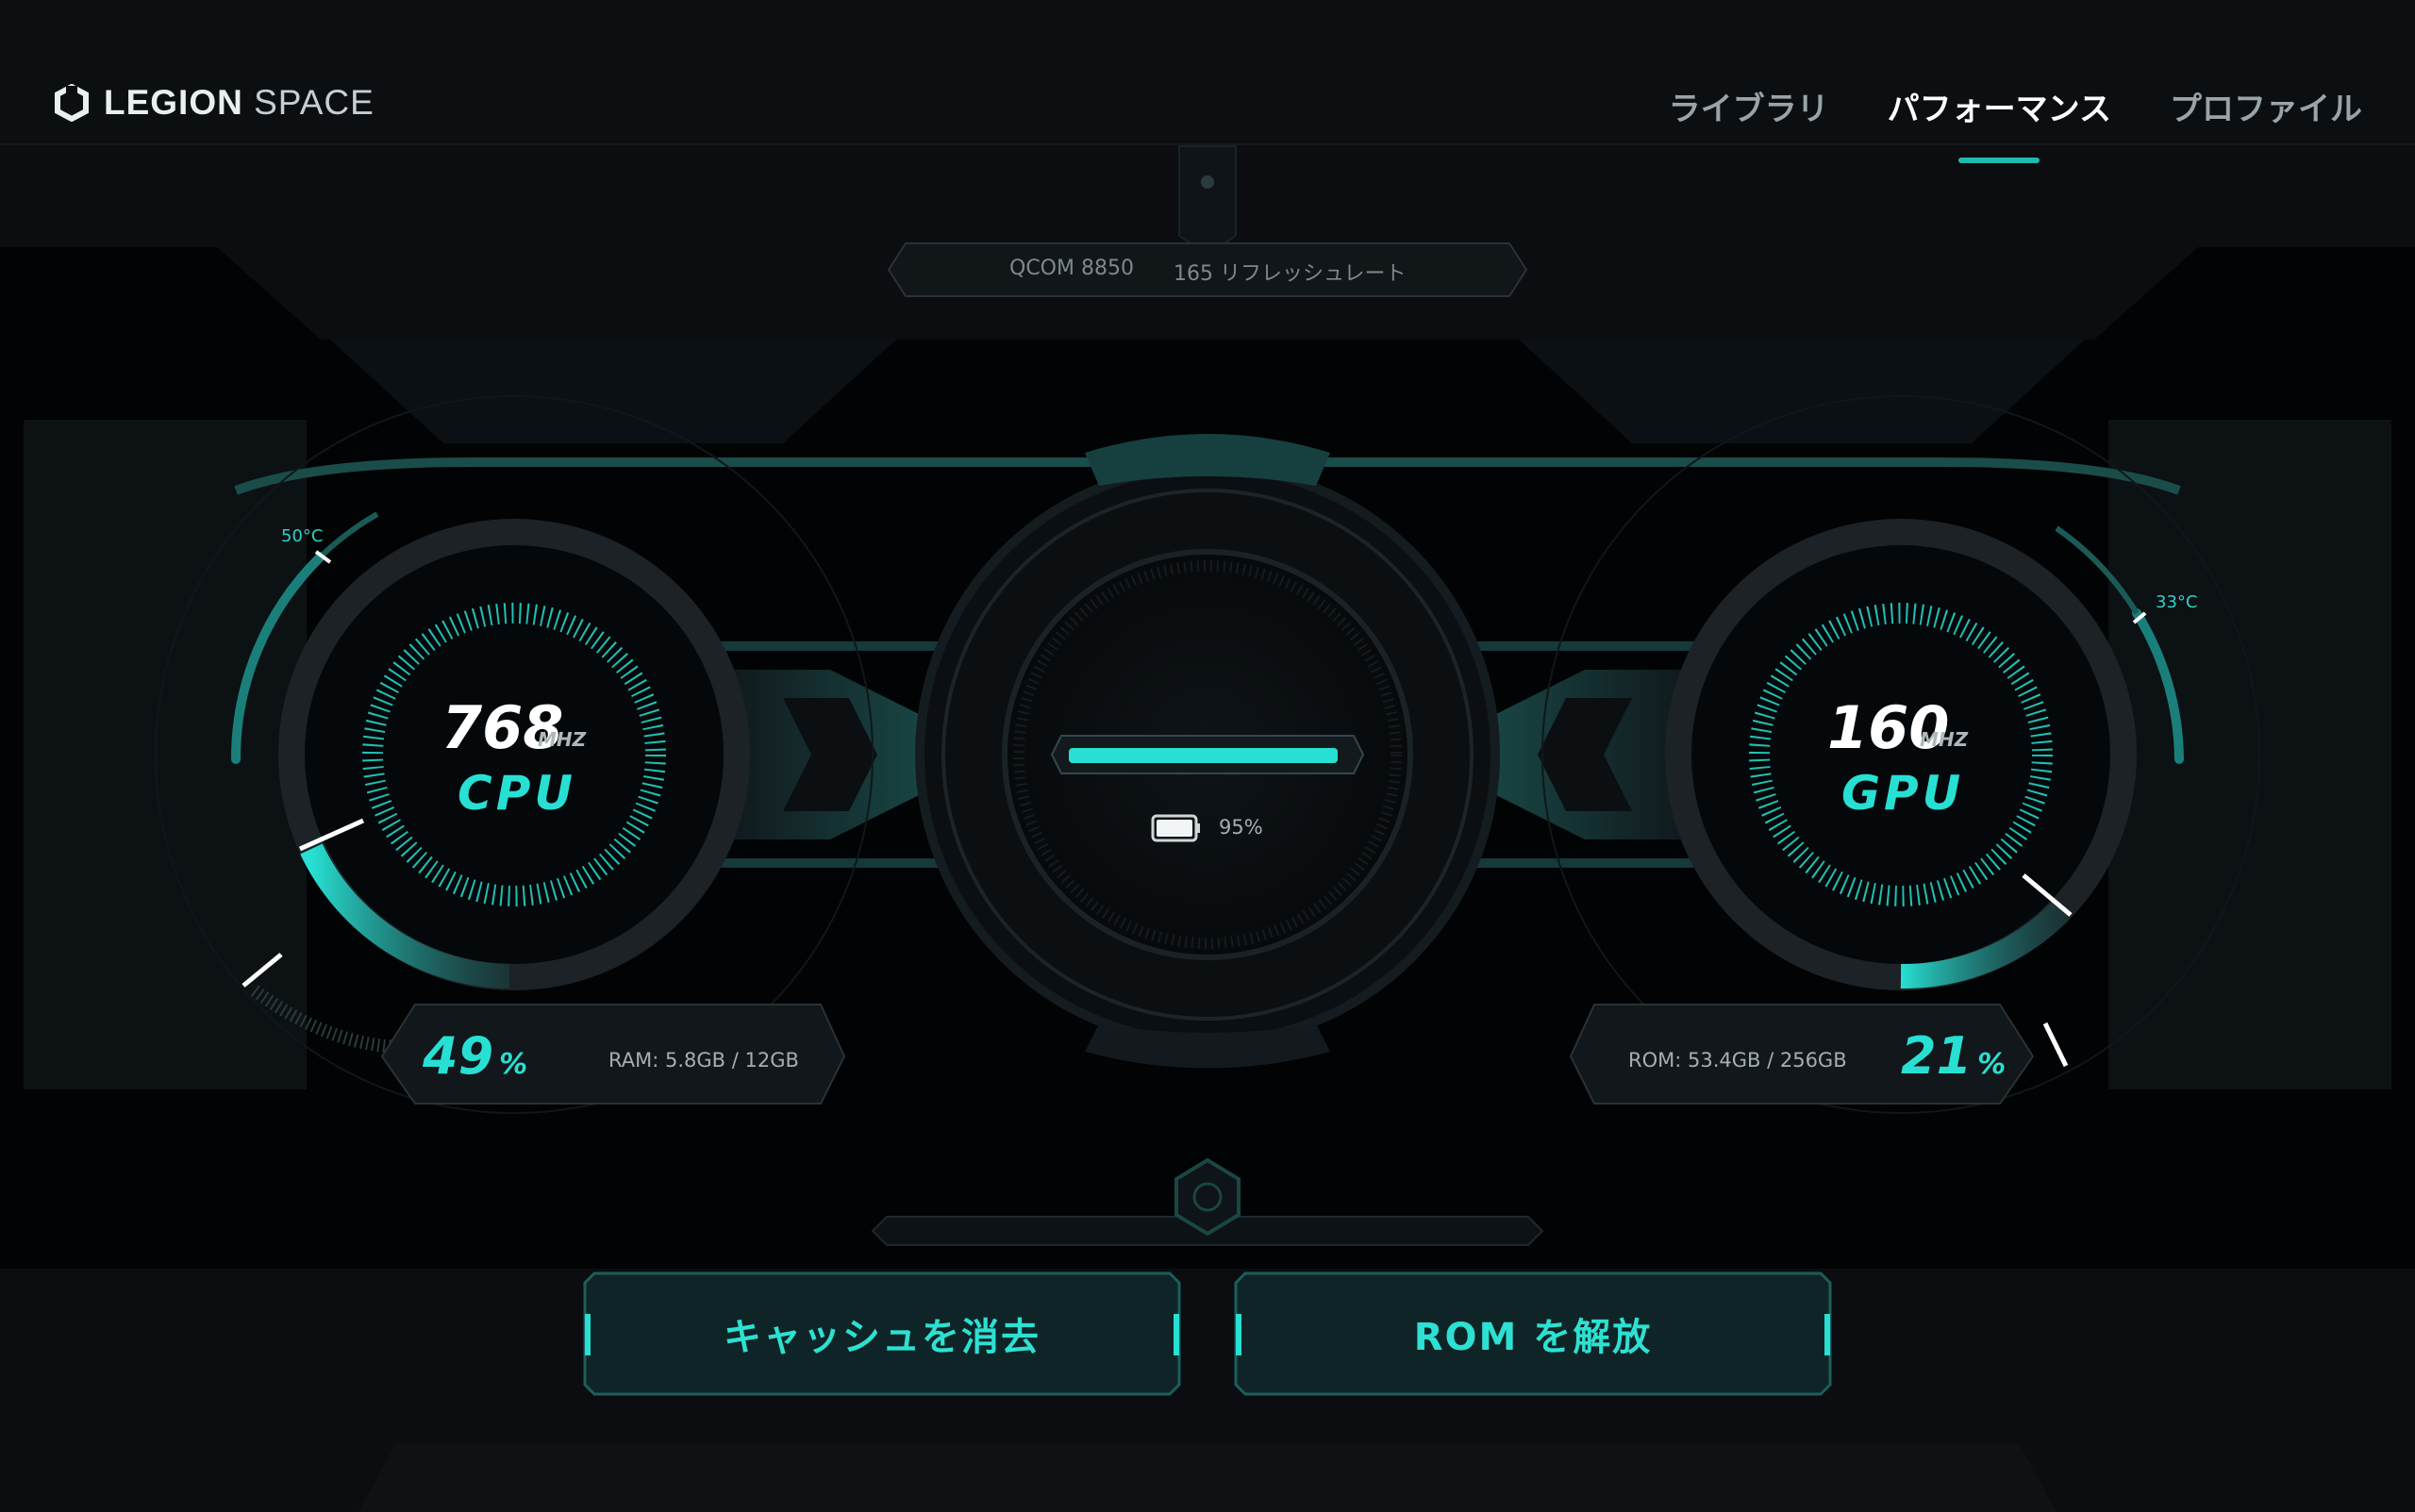 This screenshot has width=2415, height=1512. What do you see at coordinates (1204, 755) in the screenshot?
I see `battery-level-bar` at bounding box center [1204, 755].